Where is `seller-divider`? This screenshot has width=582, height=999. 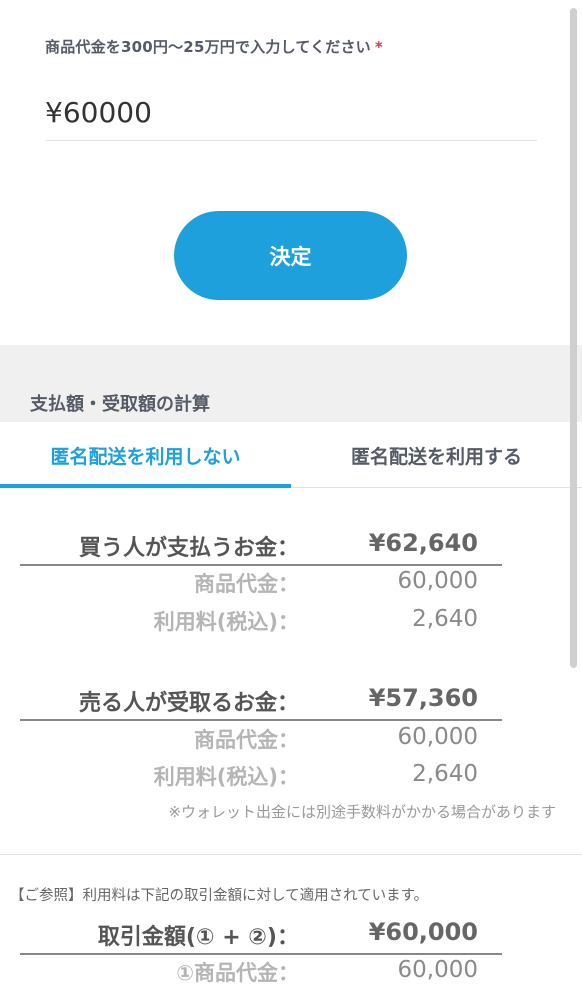 seller-divider is located at coordinates (261, 720).